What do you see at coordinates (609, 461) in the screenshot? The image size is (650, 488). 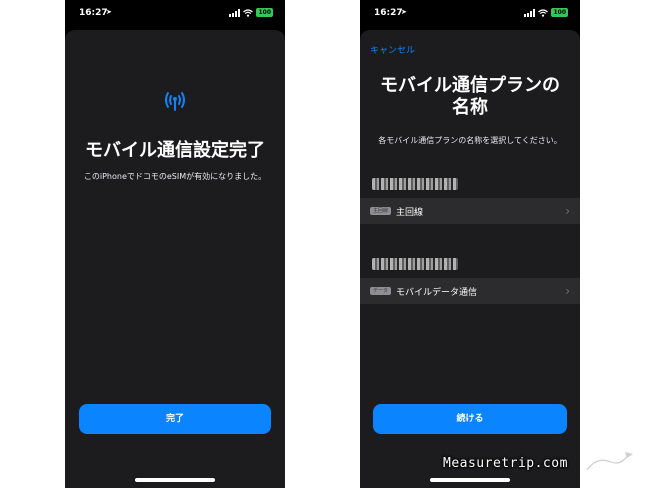 I see `airplane-swoosh-icon` at bounding box center [609, 461].